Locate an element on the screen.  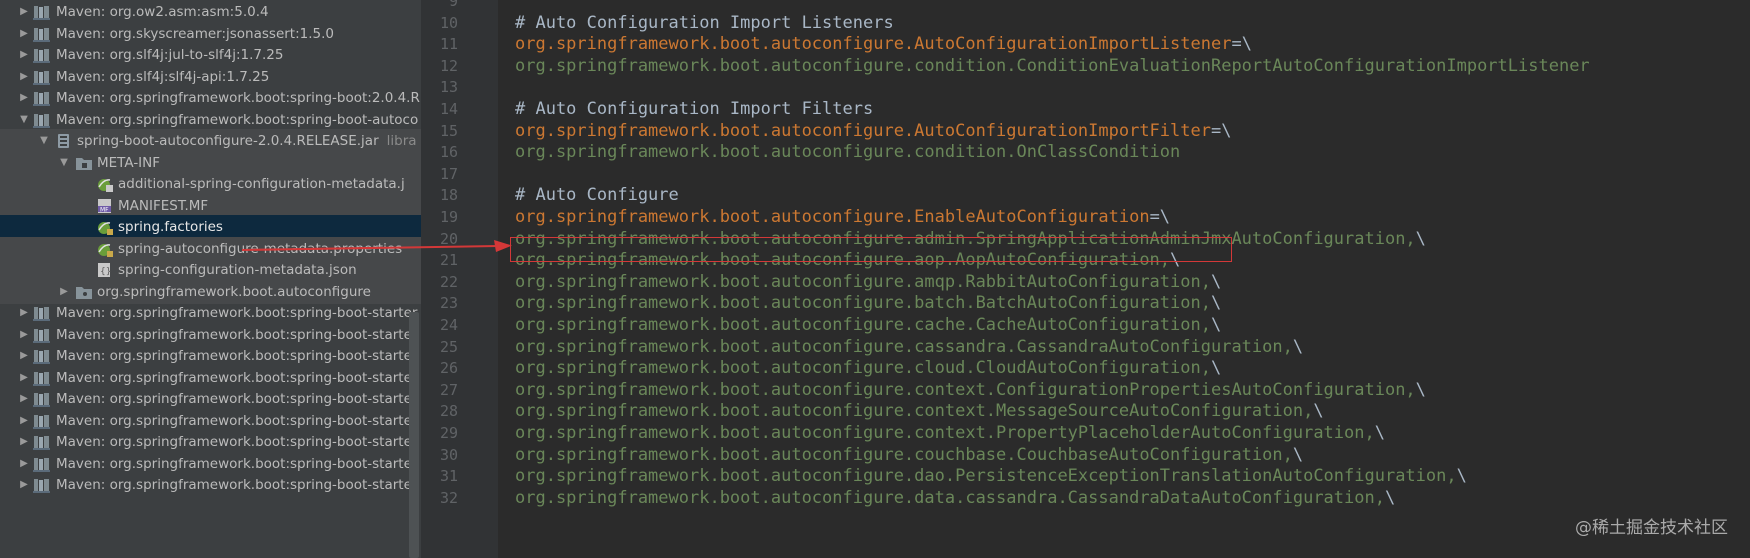
tree-item: ▶ org.springframework.boot.autoconfigure is located at coordinates (210, 291).